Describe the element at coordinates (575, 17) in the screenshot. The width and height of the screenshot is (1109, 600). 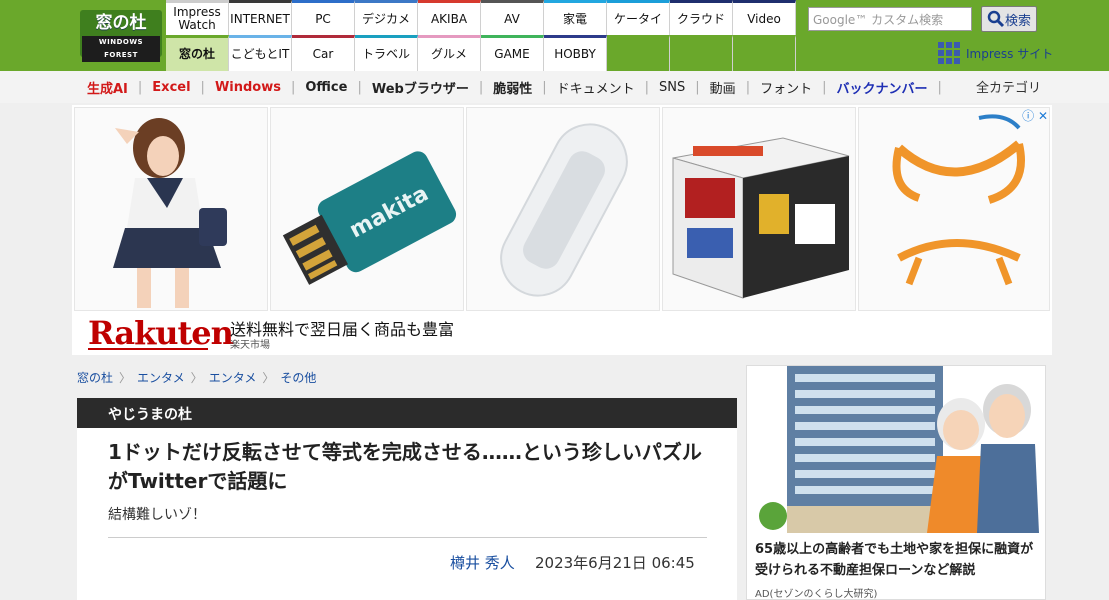
I see `nav-tab: 家電` at that location.